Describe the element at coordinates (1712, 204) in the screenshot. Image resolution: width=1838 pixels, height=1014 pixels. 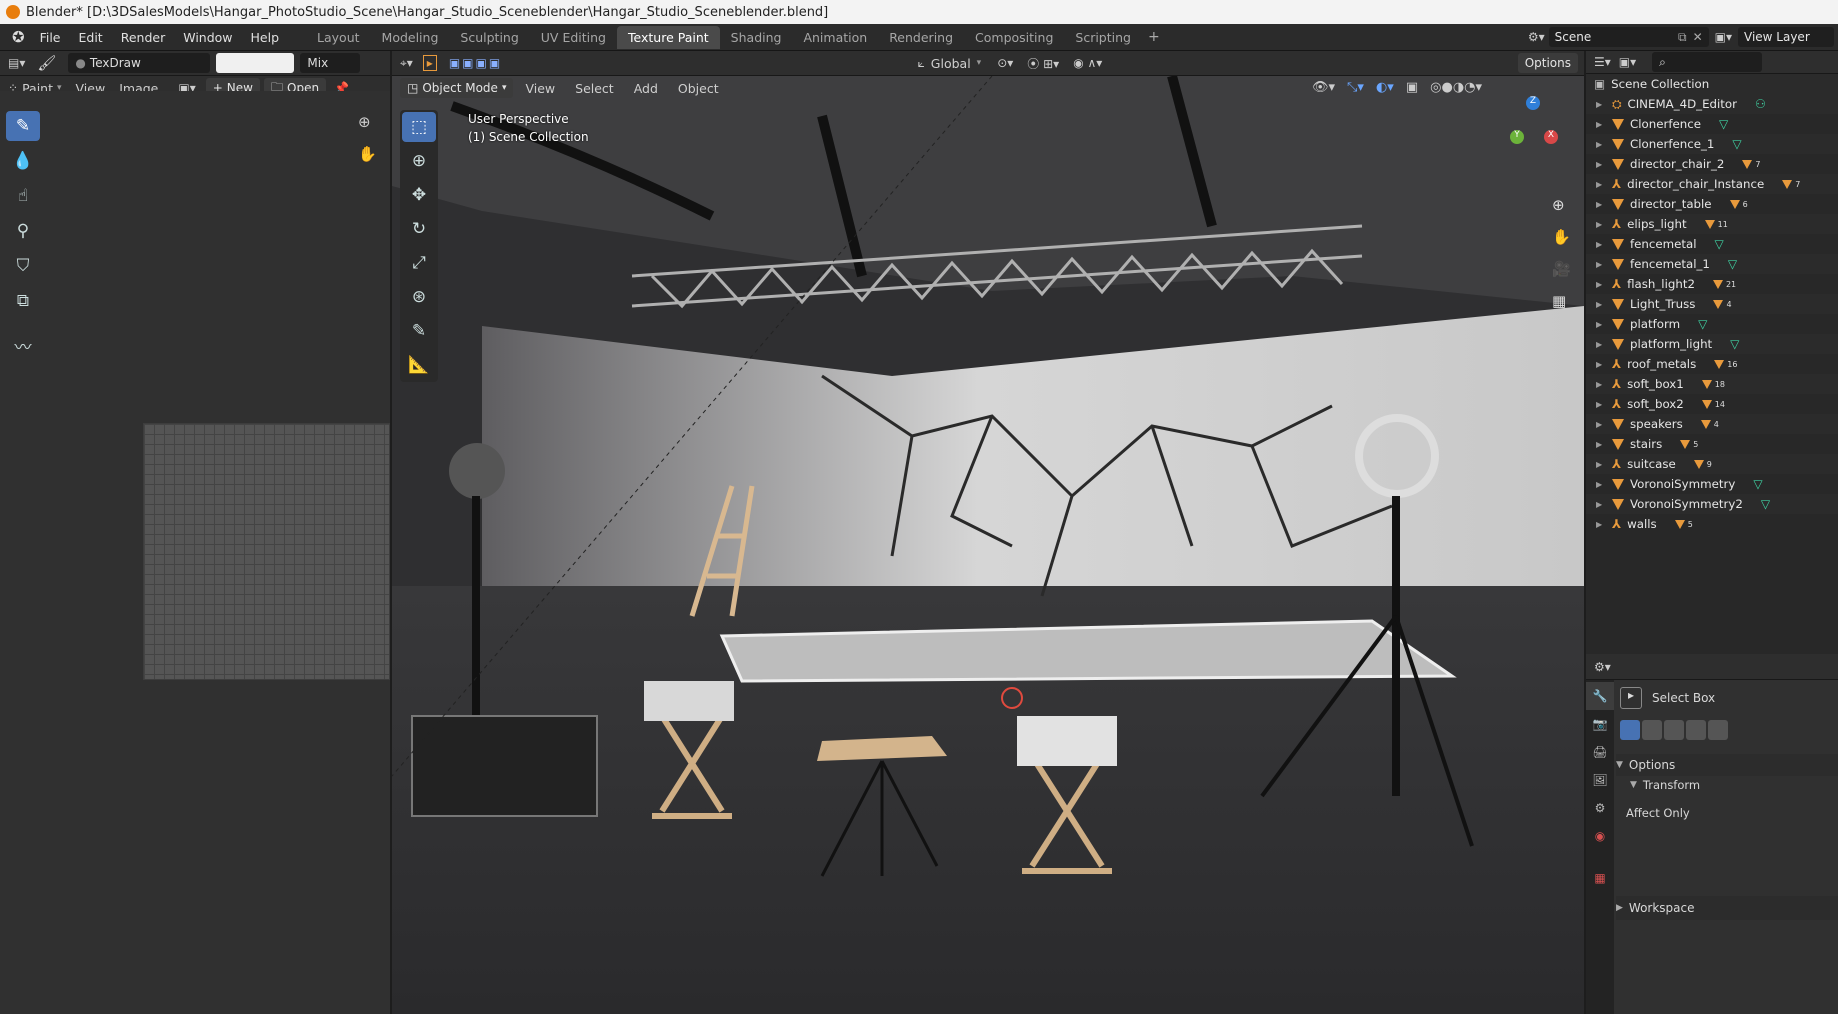
I see `outliner-item: ▶ director_table 6` at that location.